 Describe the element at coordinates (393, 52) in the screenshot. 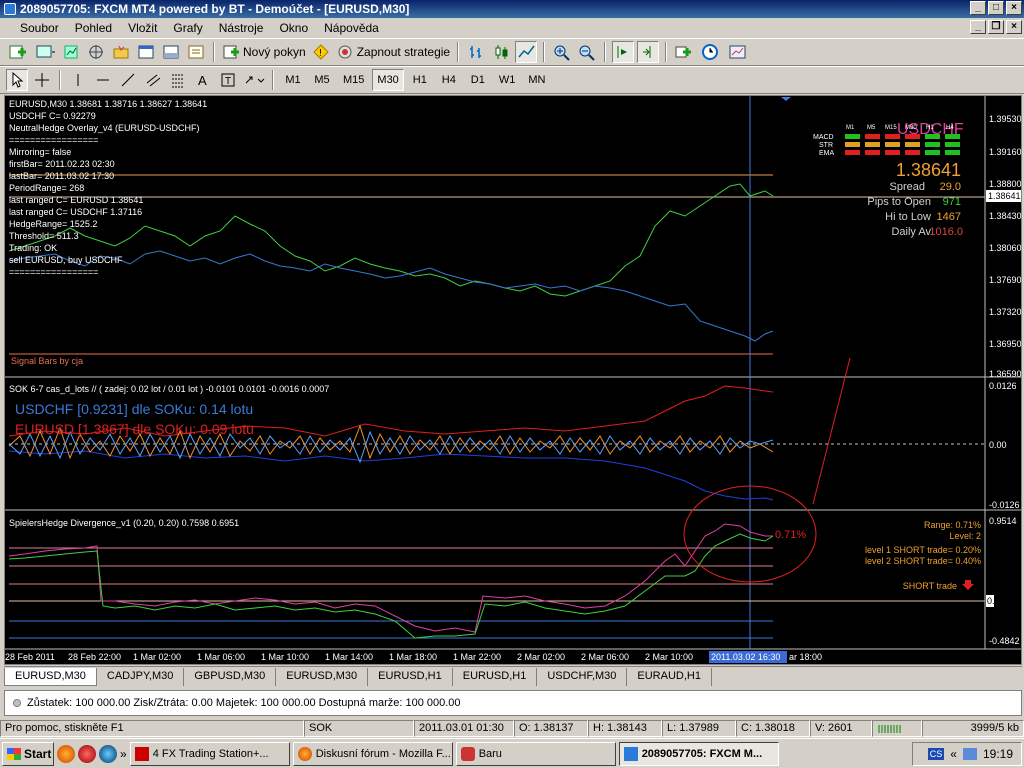

I see `expert-advisors-button: Zapnout strategie` at that location.